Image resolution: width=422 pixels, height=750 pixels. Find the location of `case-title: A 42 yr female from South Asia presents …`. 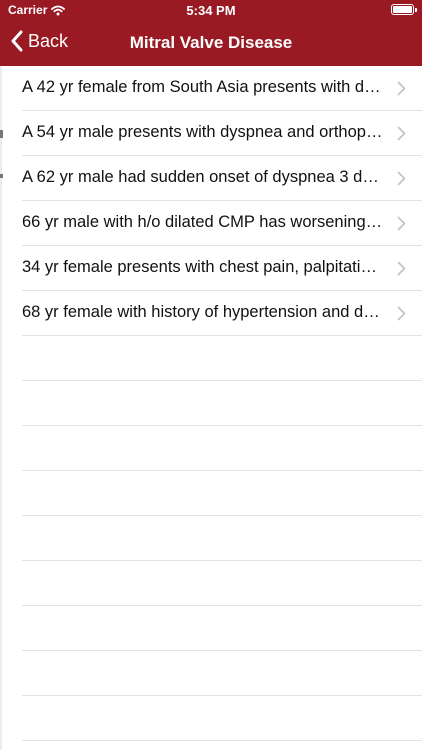

case-title: A 42 yr female from South Asia presents … is located at coordinates (204, 87).